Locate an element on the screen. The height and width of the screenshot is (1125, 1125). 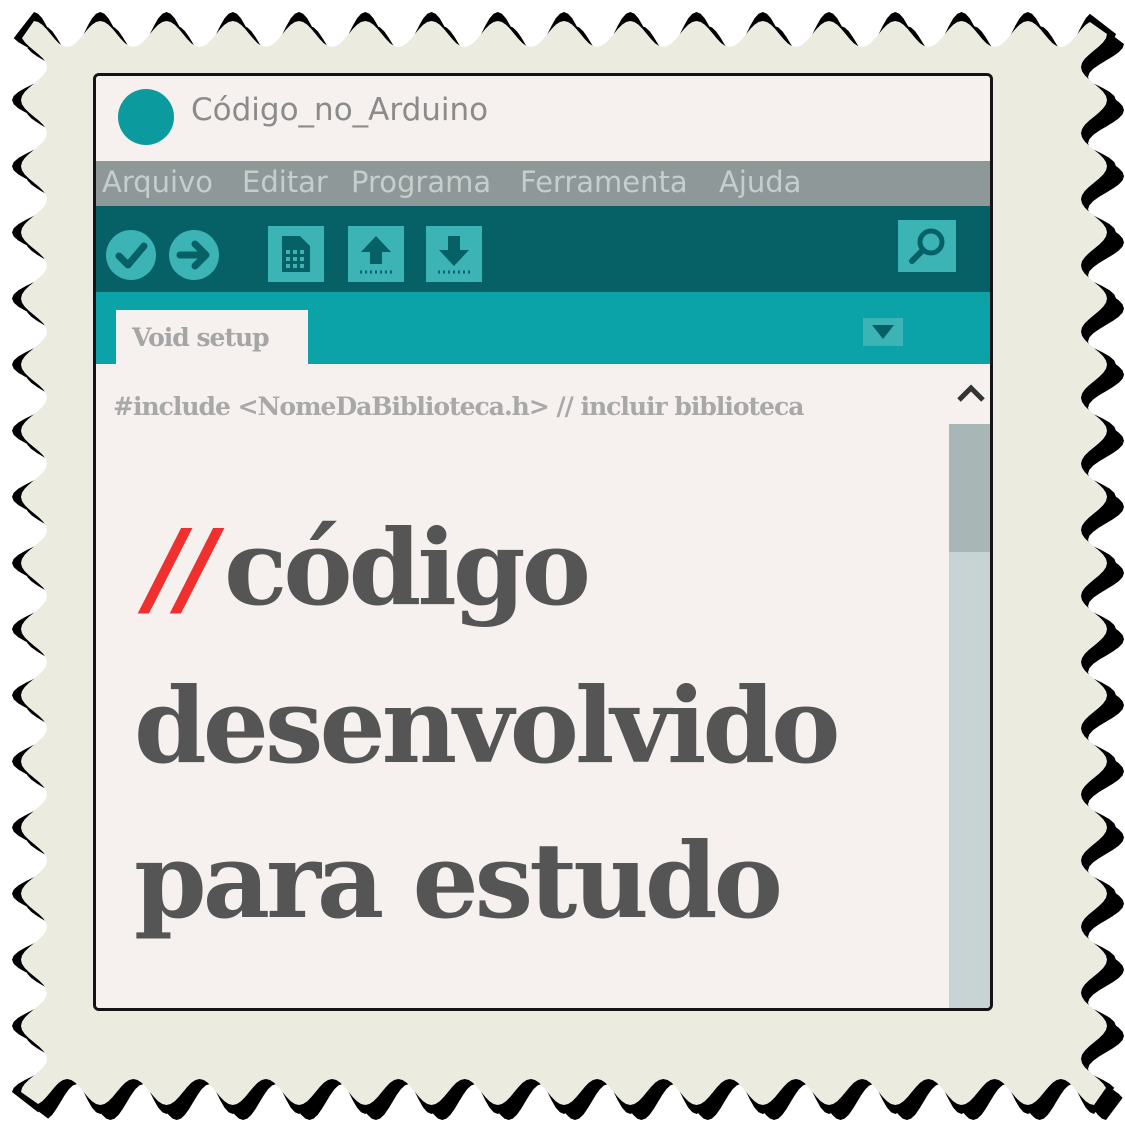
upload-button is located at coordinates (194, 255).